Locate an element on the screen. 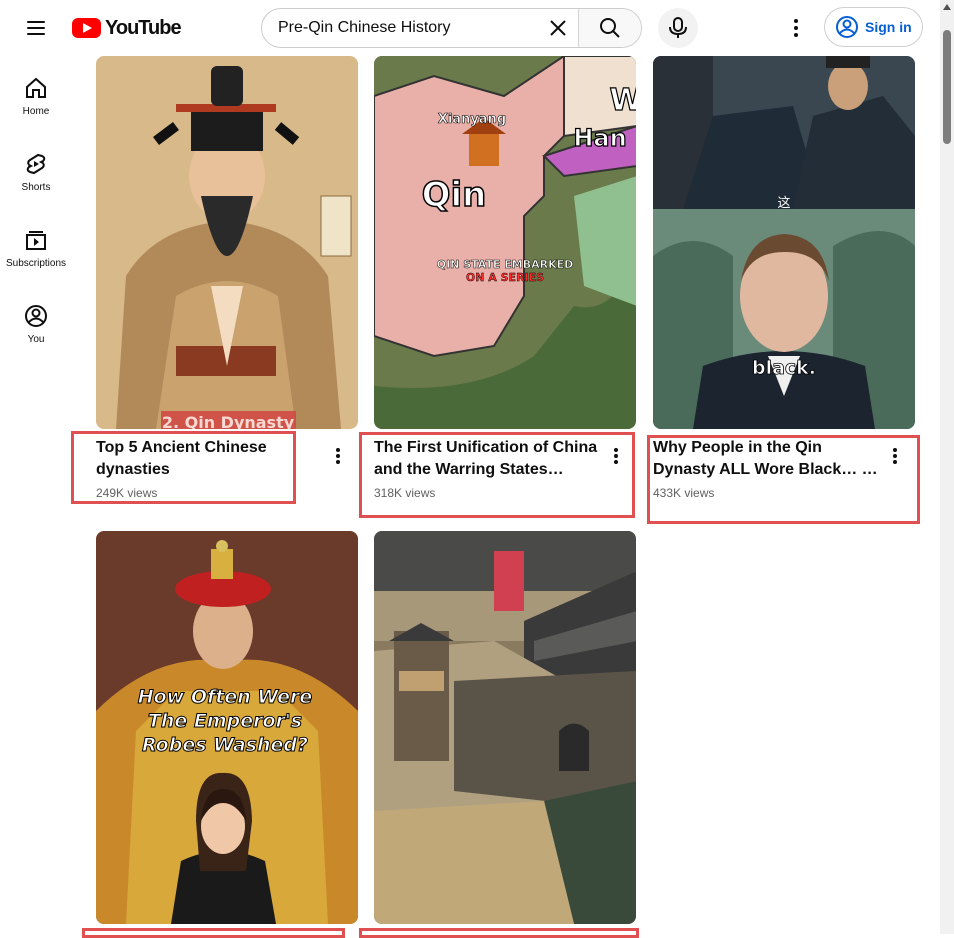 The width and height of the screenshot is (954, 938). sidebar-item-shorts: Shorts is located at coordinates (36, 170).